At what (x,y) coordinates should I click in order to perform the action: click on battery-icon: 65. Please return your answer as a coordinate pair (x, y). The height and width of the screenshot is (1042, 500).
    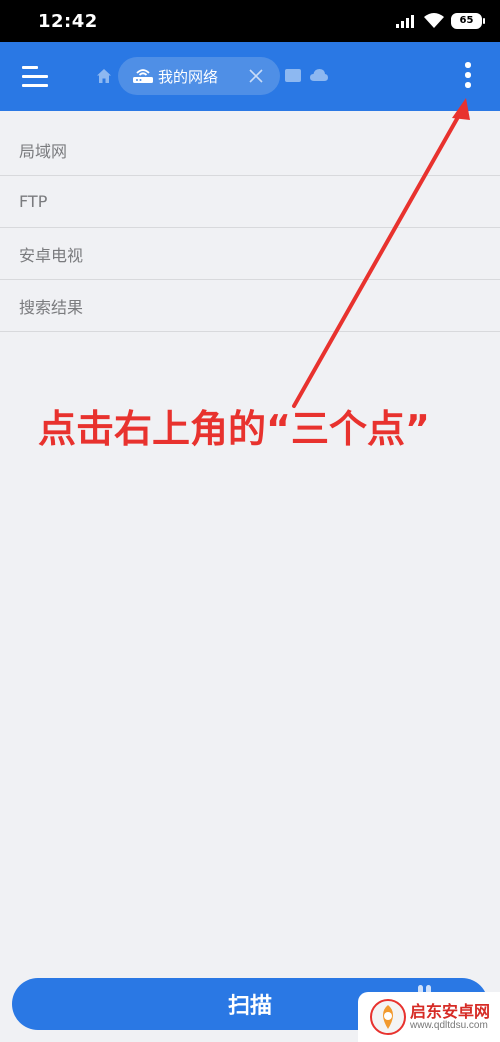
    Looking at the image, I should click on (468, 21).